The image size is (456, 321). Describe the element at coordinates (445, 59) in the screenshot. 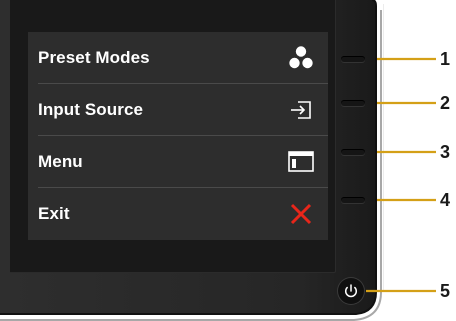

I see `callout-number-1: 1` at that location.